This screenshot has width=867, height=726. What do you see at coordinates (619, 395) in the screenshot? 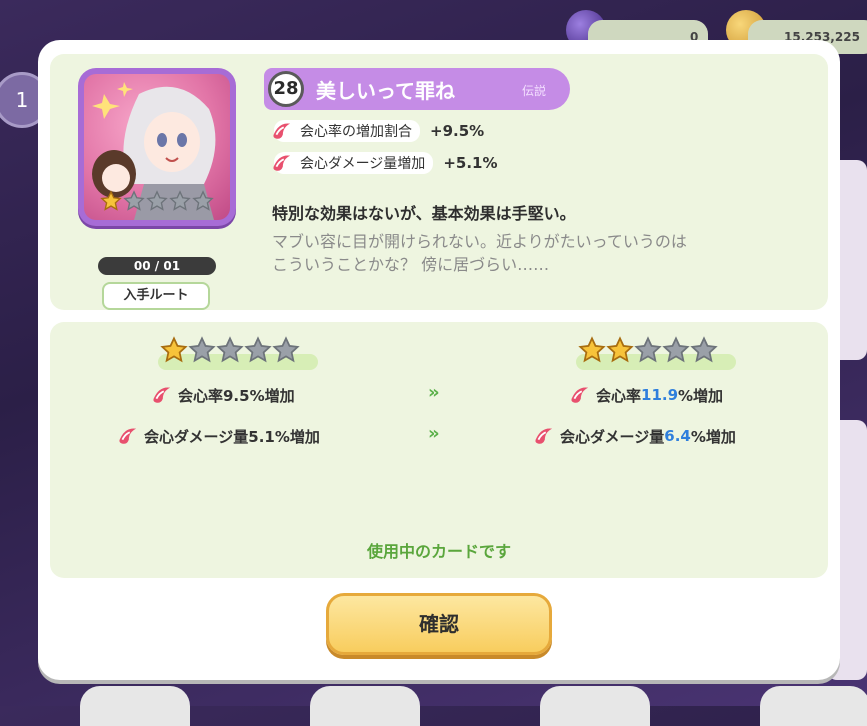
I see `next-crit-rate-prefix: 会心率` at bounding box center [619, 395].